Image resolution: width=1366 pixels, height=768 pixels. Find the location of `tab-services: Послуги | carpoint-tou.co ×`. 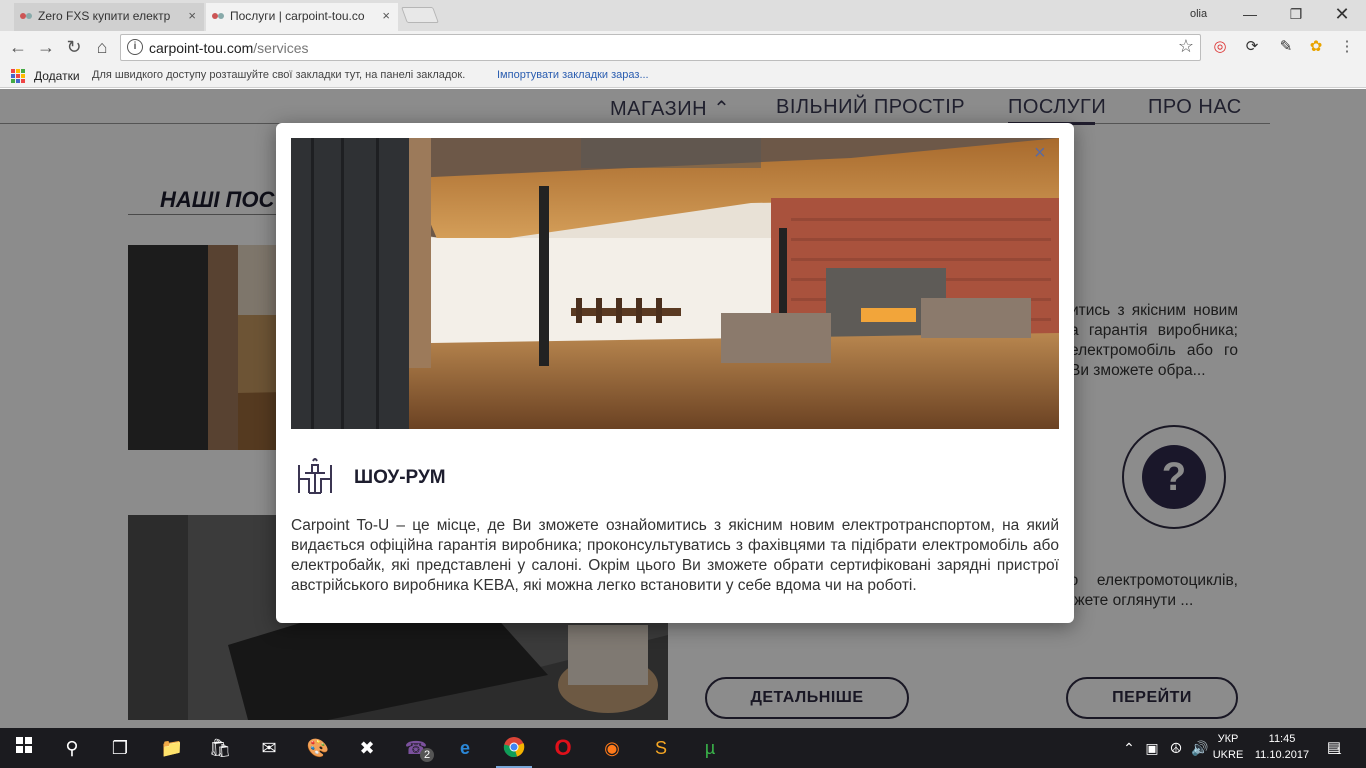

tab-services: Послуги | carpoint-tou.co × is located at coordinates (302, 17).